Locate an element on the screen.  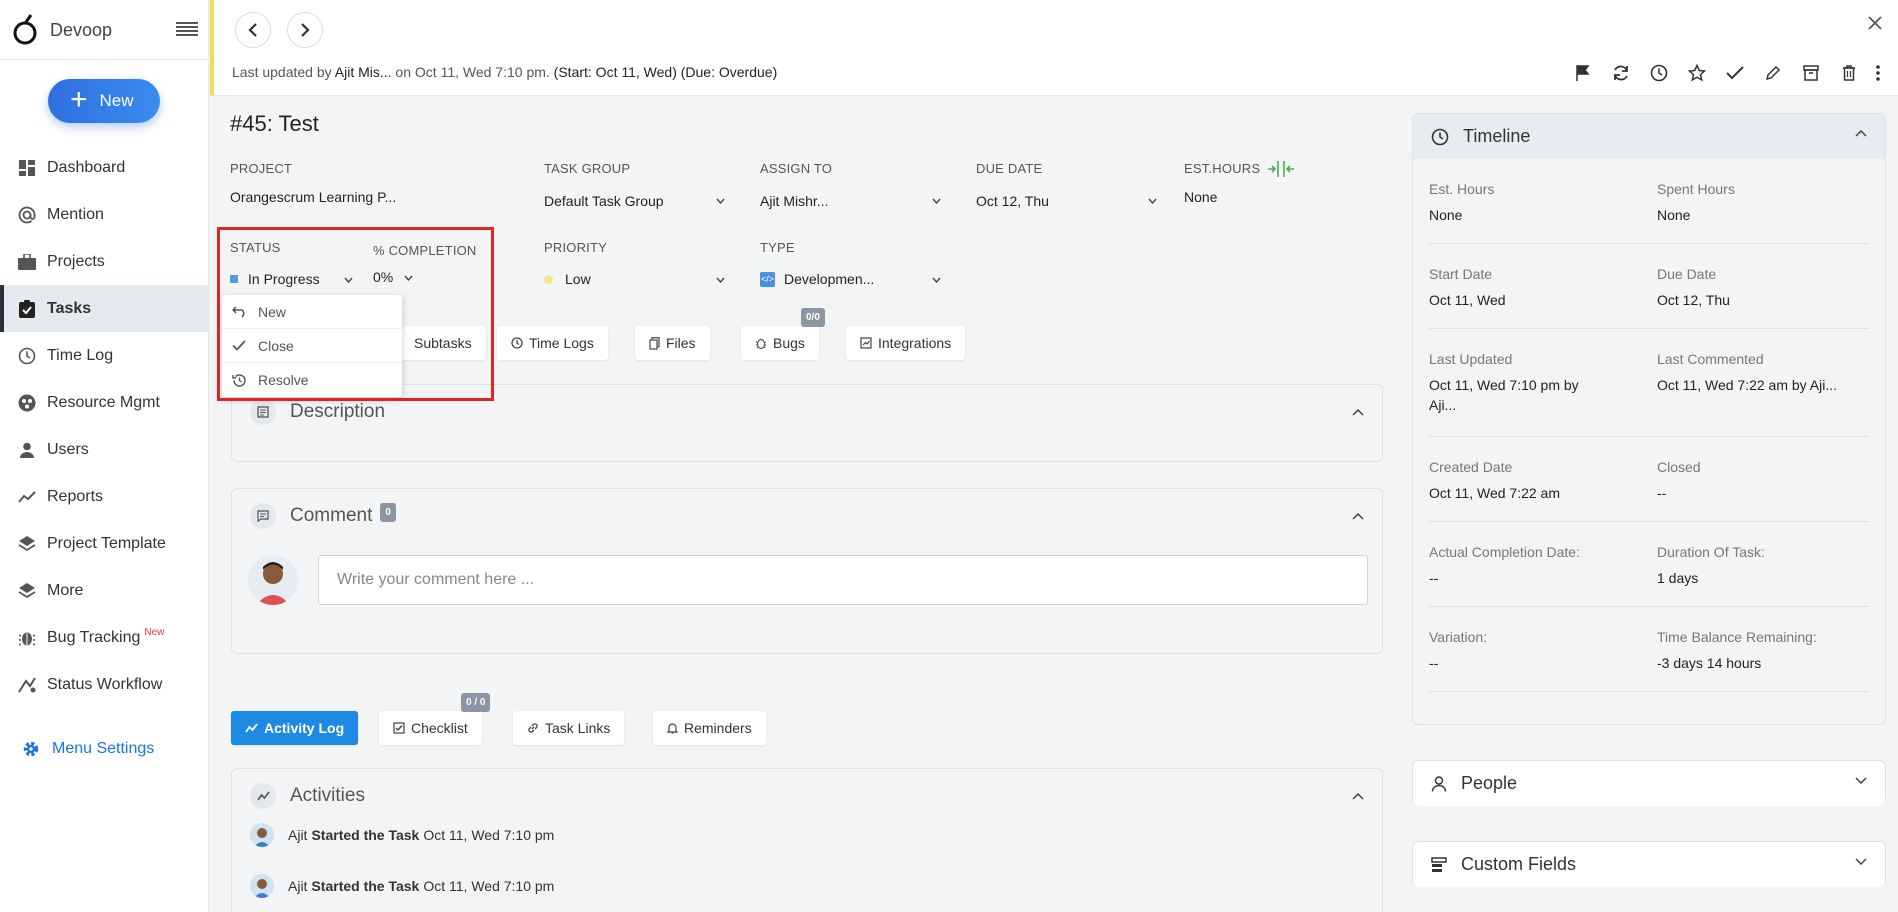
sidebar-item-projects: Projects is located at coordinates (104, 261).